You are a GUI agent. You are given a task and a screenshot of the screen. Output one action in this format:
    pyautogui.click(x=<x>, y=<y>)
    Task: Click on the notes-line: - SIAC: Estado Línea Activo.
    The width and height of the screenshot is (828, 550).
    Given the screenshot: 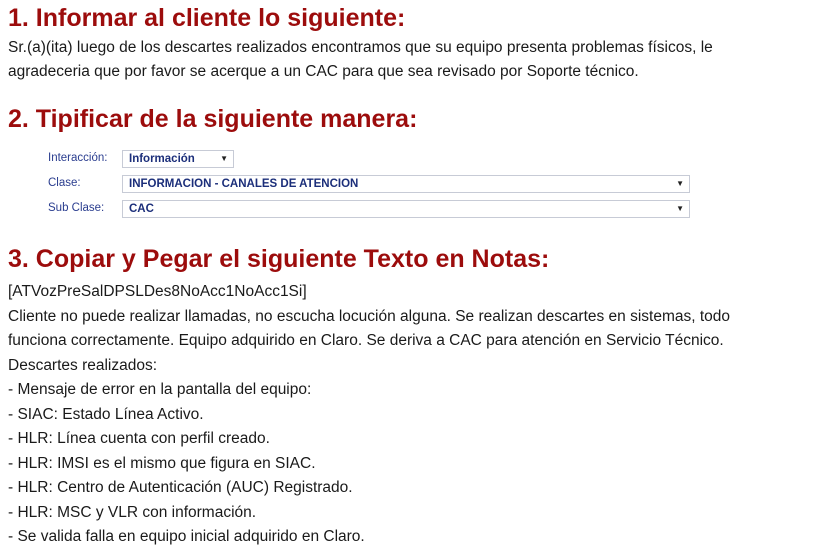 What is the action you would take?
    pyautogui.click(x=106, y=414)
    